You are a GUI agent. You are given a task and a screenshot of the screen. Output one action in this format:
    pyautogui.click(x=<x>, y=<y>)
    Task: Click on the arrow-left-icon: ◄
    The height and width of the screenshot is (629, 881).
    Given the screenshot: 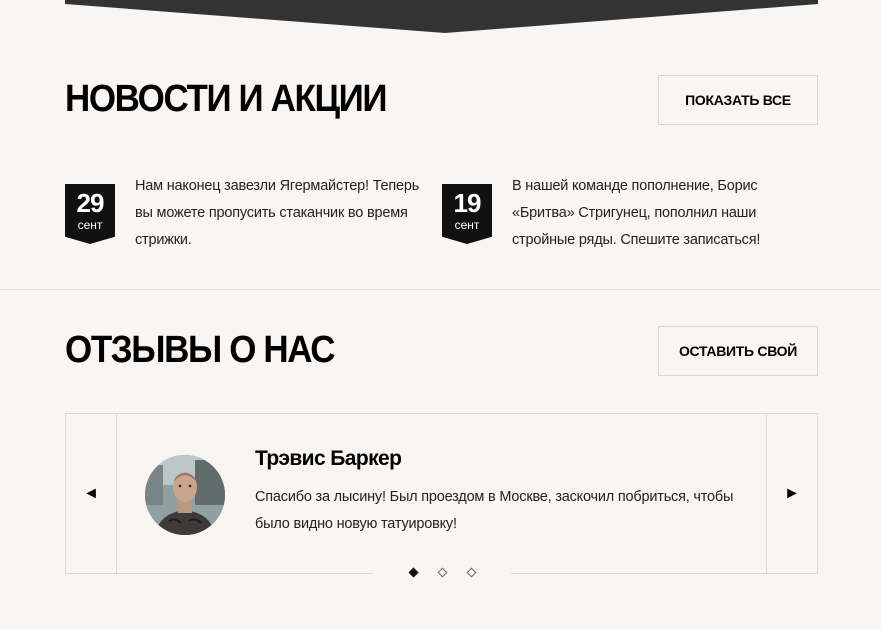 What is the action you would take?
    pyautogui.click(x=91, y=493)
    